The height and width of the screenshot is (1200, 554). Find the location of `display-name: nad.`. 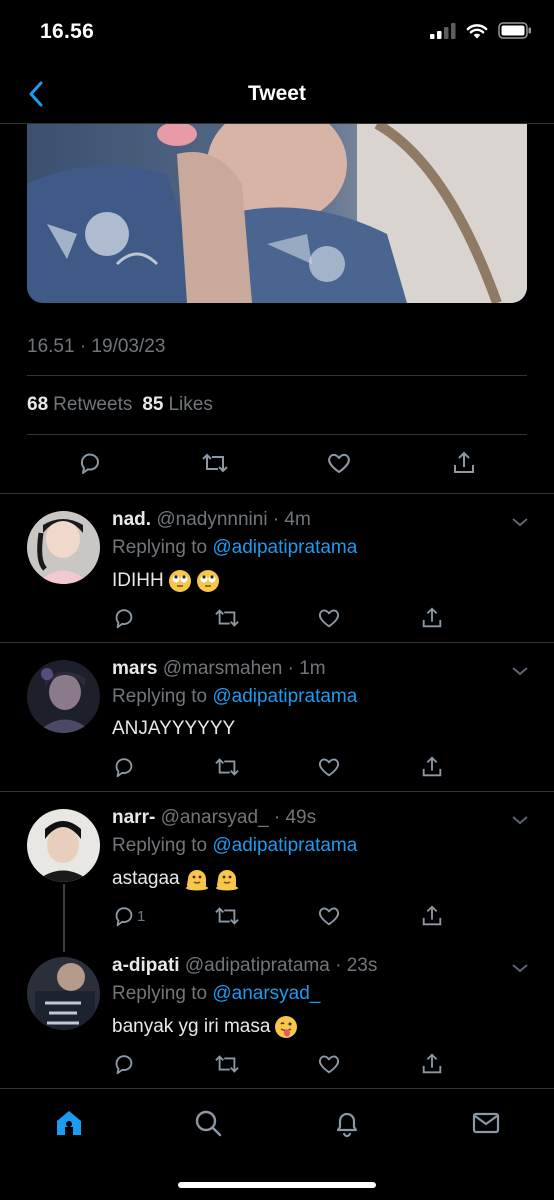

display-name: nad. is located at coordinates (131, 519).